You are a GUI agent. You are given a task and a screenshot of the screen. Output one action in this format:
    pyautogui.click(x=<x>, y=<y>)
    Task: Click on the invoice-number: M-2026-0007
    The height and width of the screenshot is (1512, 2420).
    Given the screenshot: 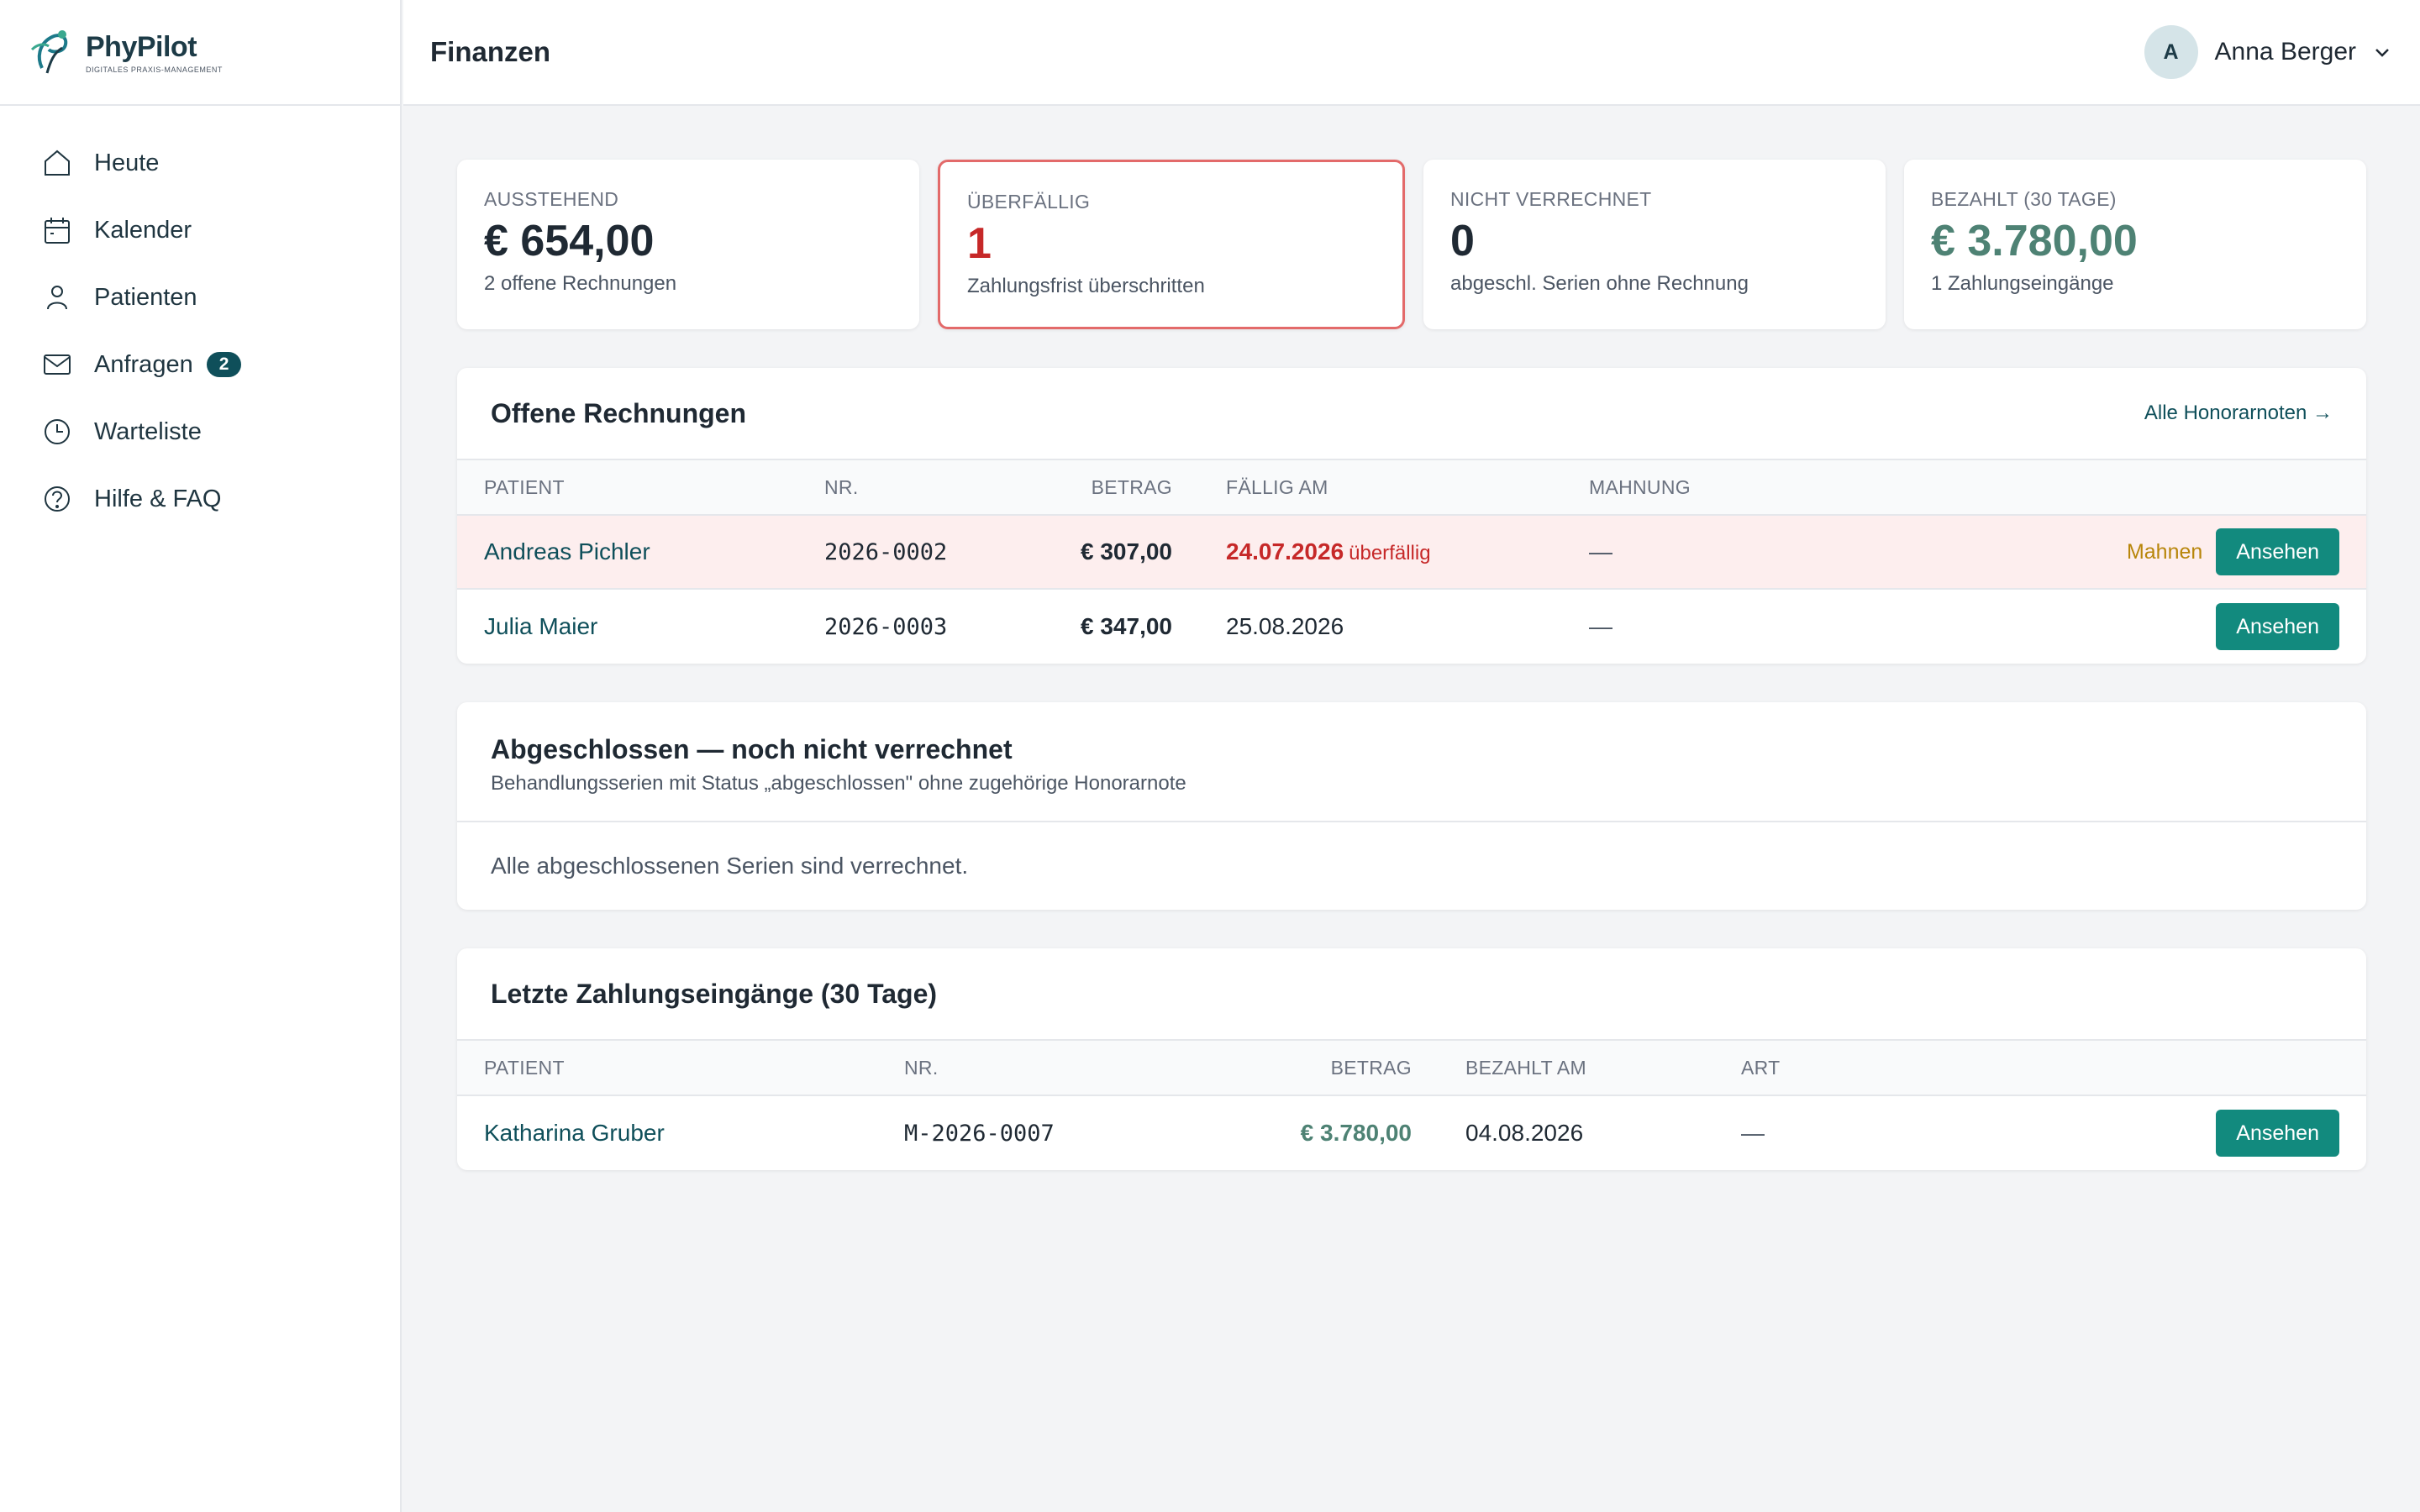 What is the action you would take?
    pyautogui.click(x=980, y=1133)
    